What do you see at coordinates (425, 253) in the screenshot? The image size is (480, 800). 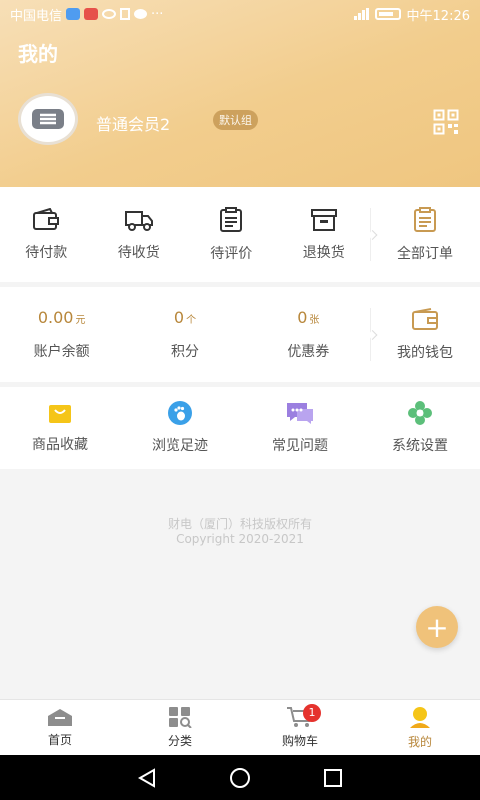 I see `all-orders-label: 全部订单` at bounding box center [425, 253].